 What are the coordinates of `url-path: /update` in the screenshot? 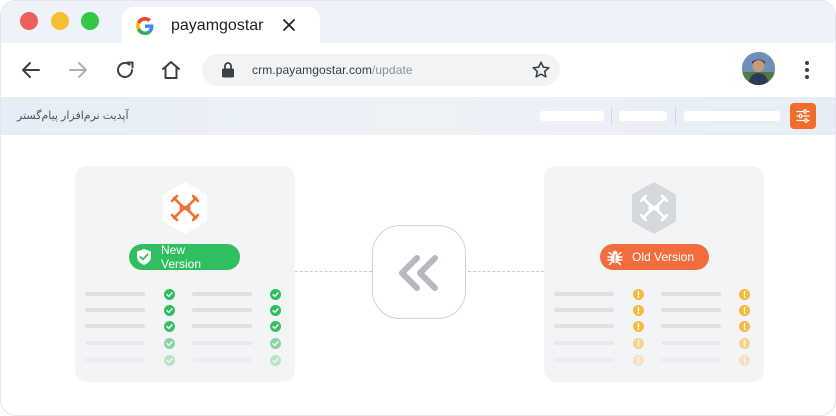 It's located at (392, 70).